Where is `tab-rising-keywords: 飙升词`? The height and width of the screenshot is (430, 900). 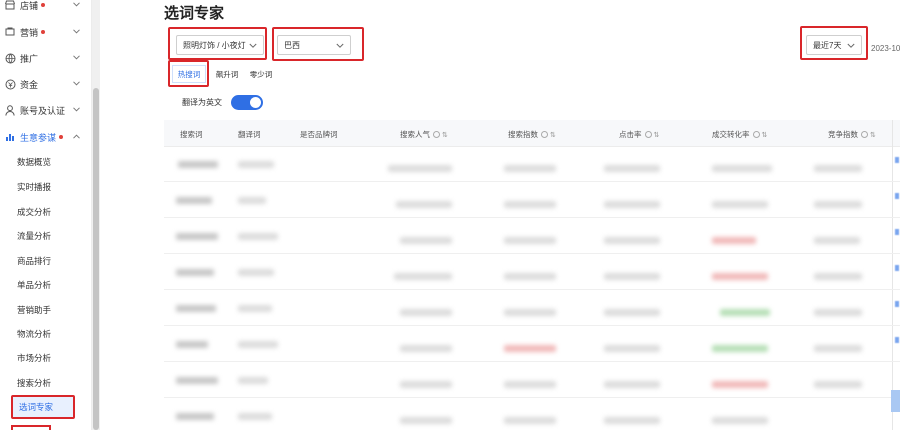 tab-rising-keywords: 飙升词 is located at coordinates (227, 74).